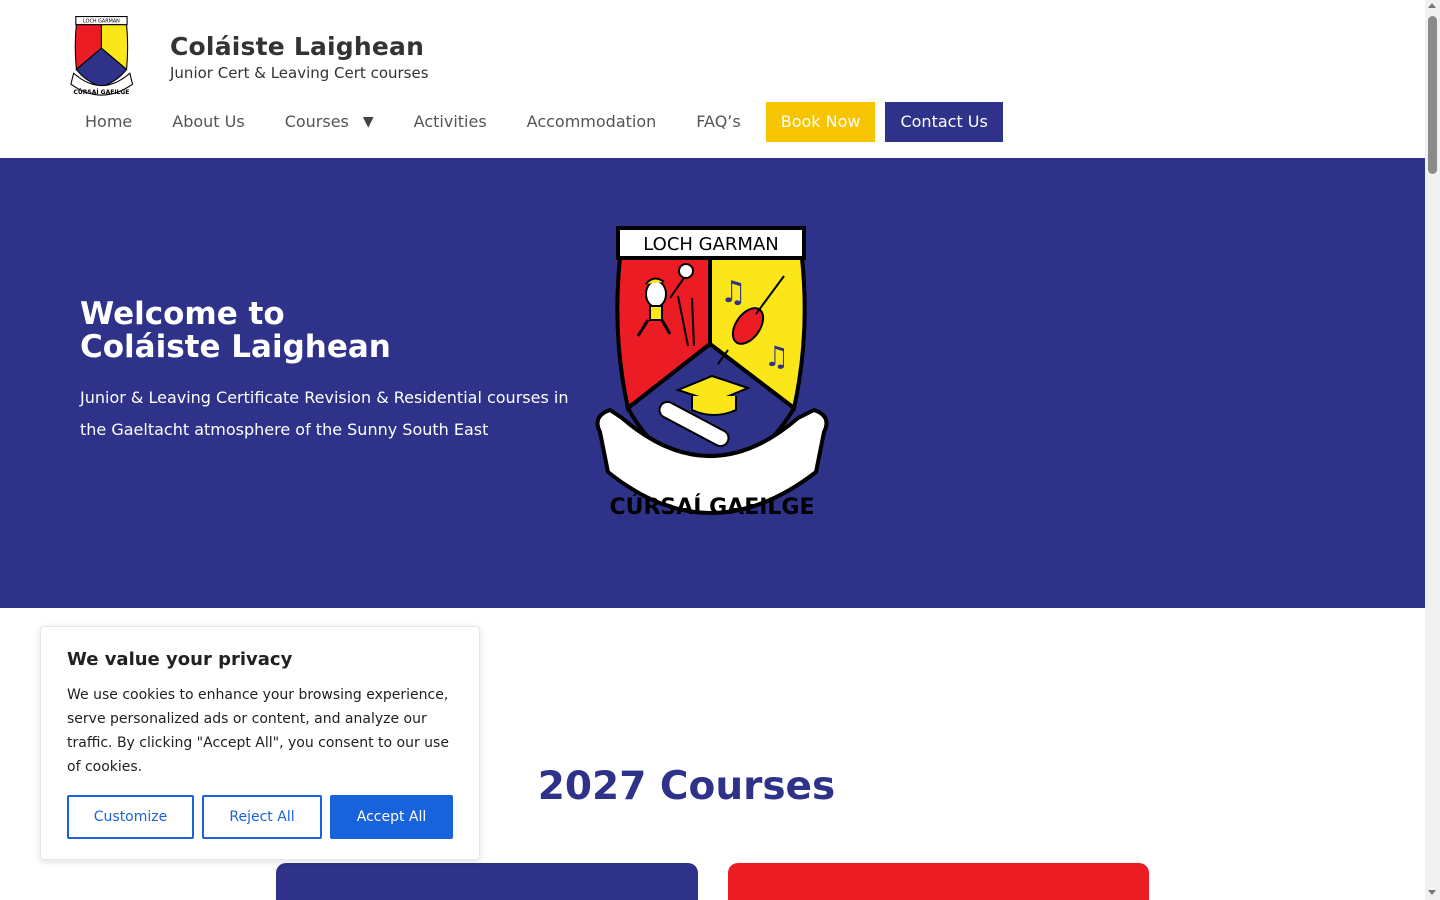  I want to click on nav-item-label: About Us, so click(208, 121).